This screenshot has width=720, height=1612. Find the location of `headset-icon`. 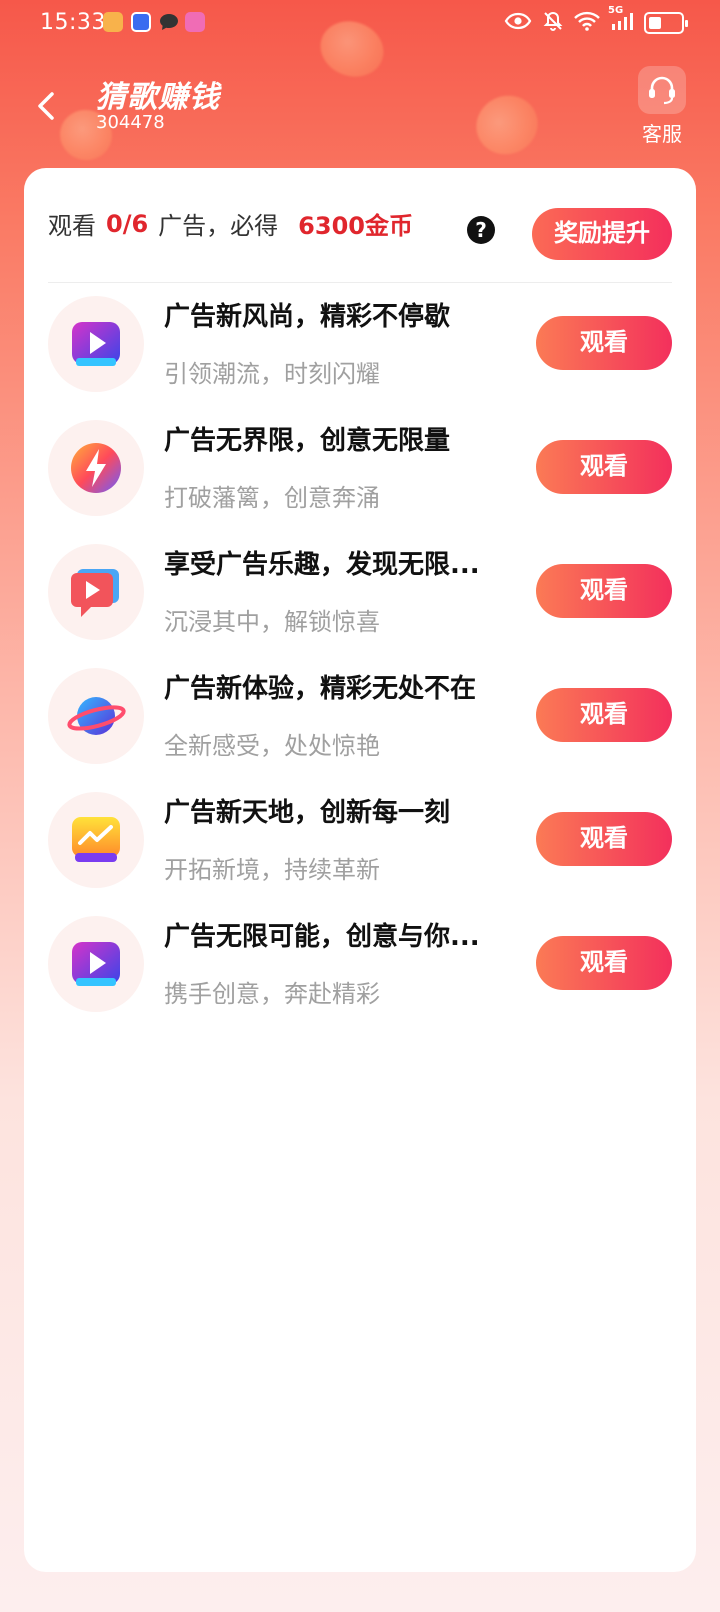

headset-icon is located at coordinates (662, 90).